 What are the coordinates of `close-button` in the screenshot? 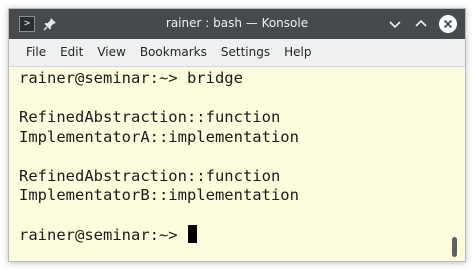 It's located at (448, 24).